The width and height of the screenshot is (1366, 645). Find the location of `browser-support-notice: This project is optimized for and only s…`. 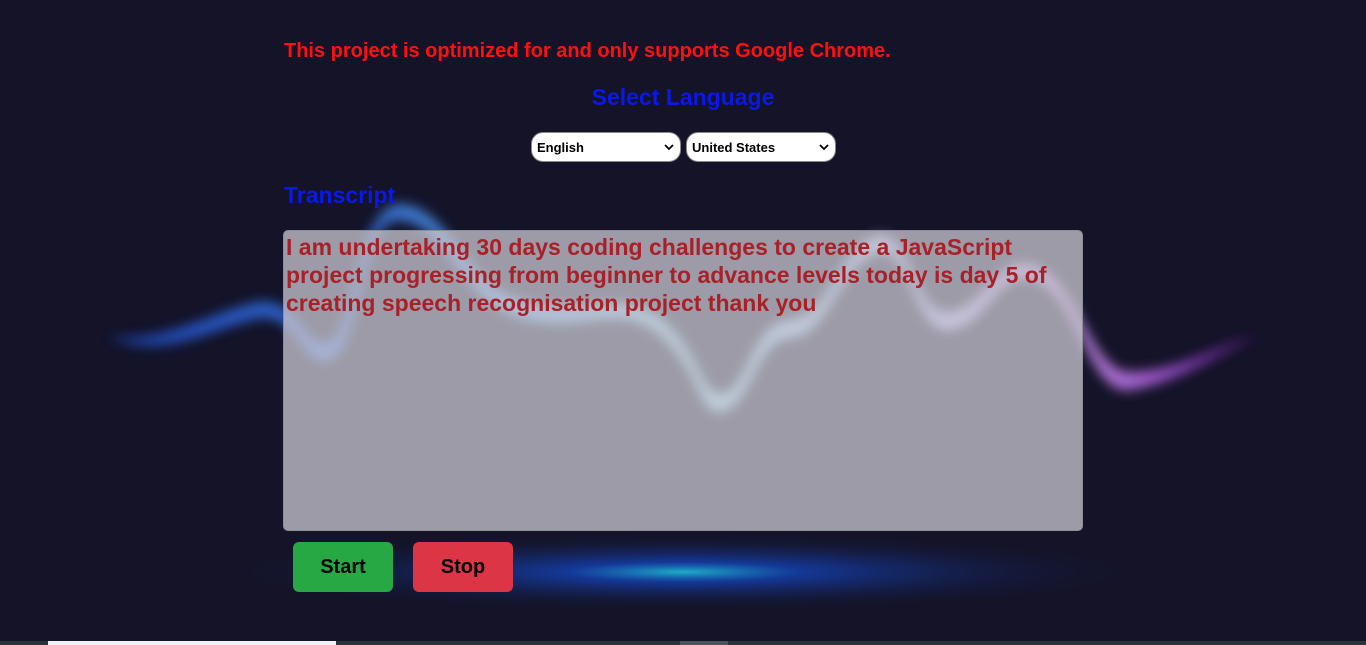

browser-support-notice: This project is optimized for and only s… is located at coordinates (587, 51).